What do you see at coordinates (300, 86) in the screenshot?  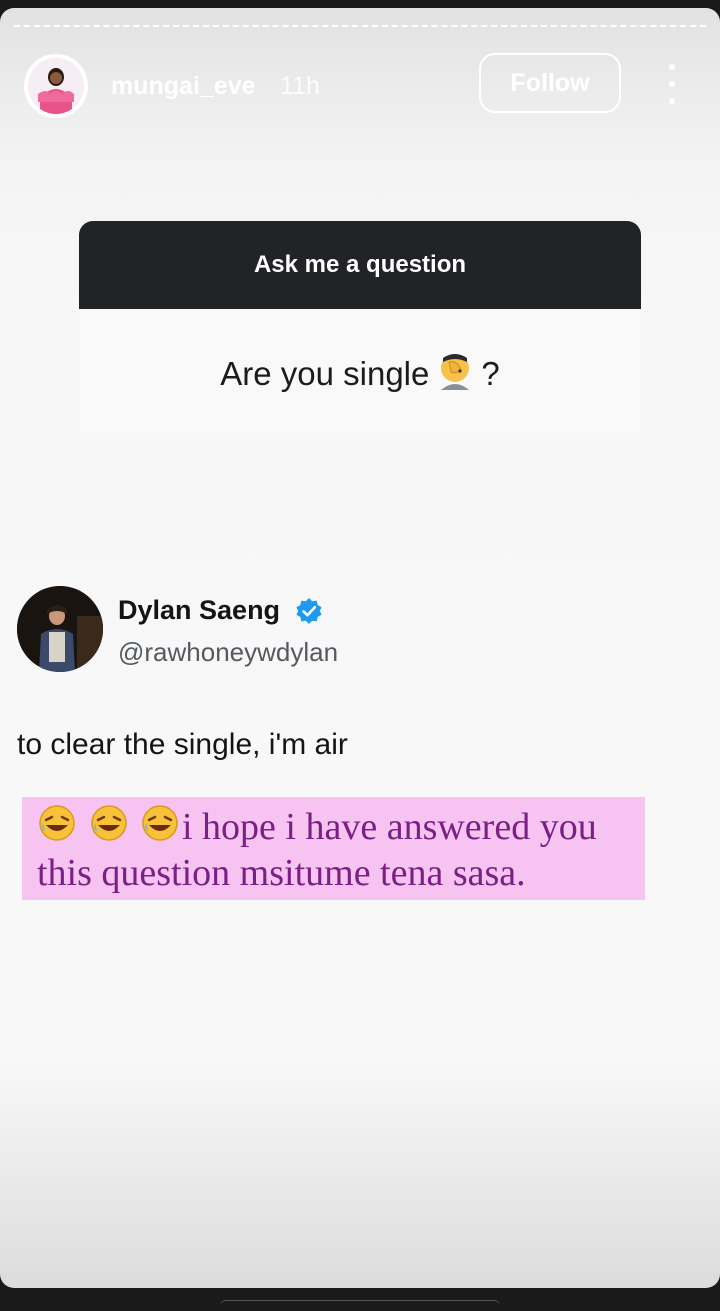 I see `story-timestamp: 11h` at bounding box center [300, 86].